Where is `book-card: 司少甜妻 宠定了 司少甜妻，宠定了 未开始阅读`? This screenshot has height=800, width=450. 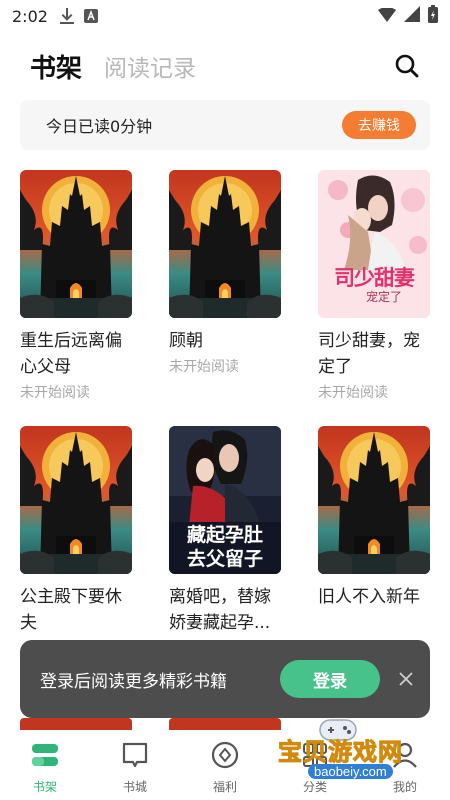
book-card: 司少甜妻 宠定了 司少甜妻，宠定了 未开始阅读 is located at coordinates (374, 286).